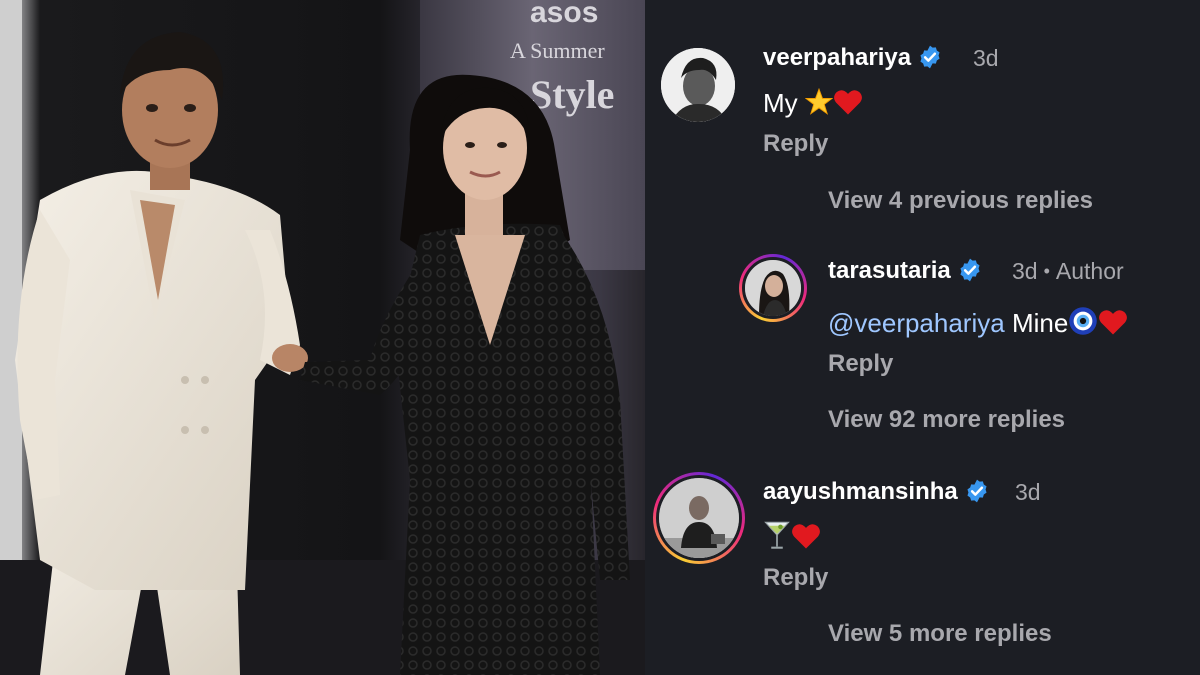  Describe the element at coordinates (889, 270) in the screenshot. I see `comment-2-username: tarasutaria` at that location.